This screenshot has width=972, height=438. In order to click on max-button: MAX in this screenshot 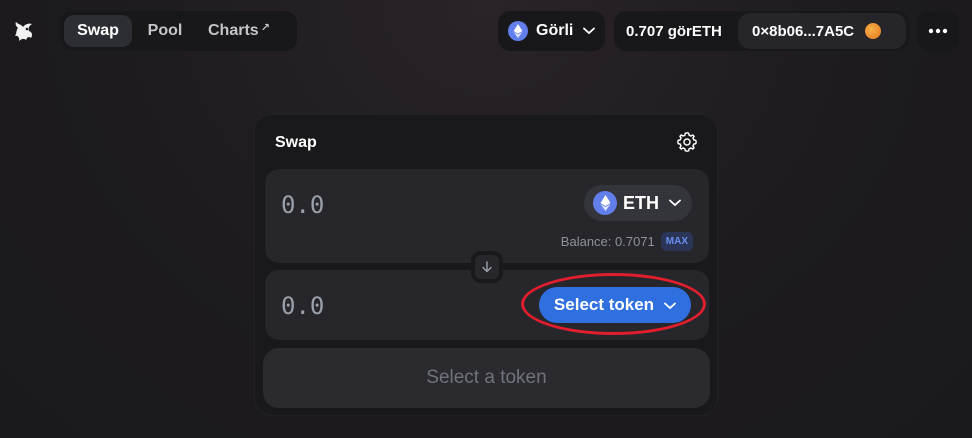, I will do `click(676, 241)`.